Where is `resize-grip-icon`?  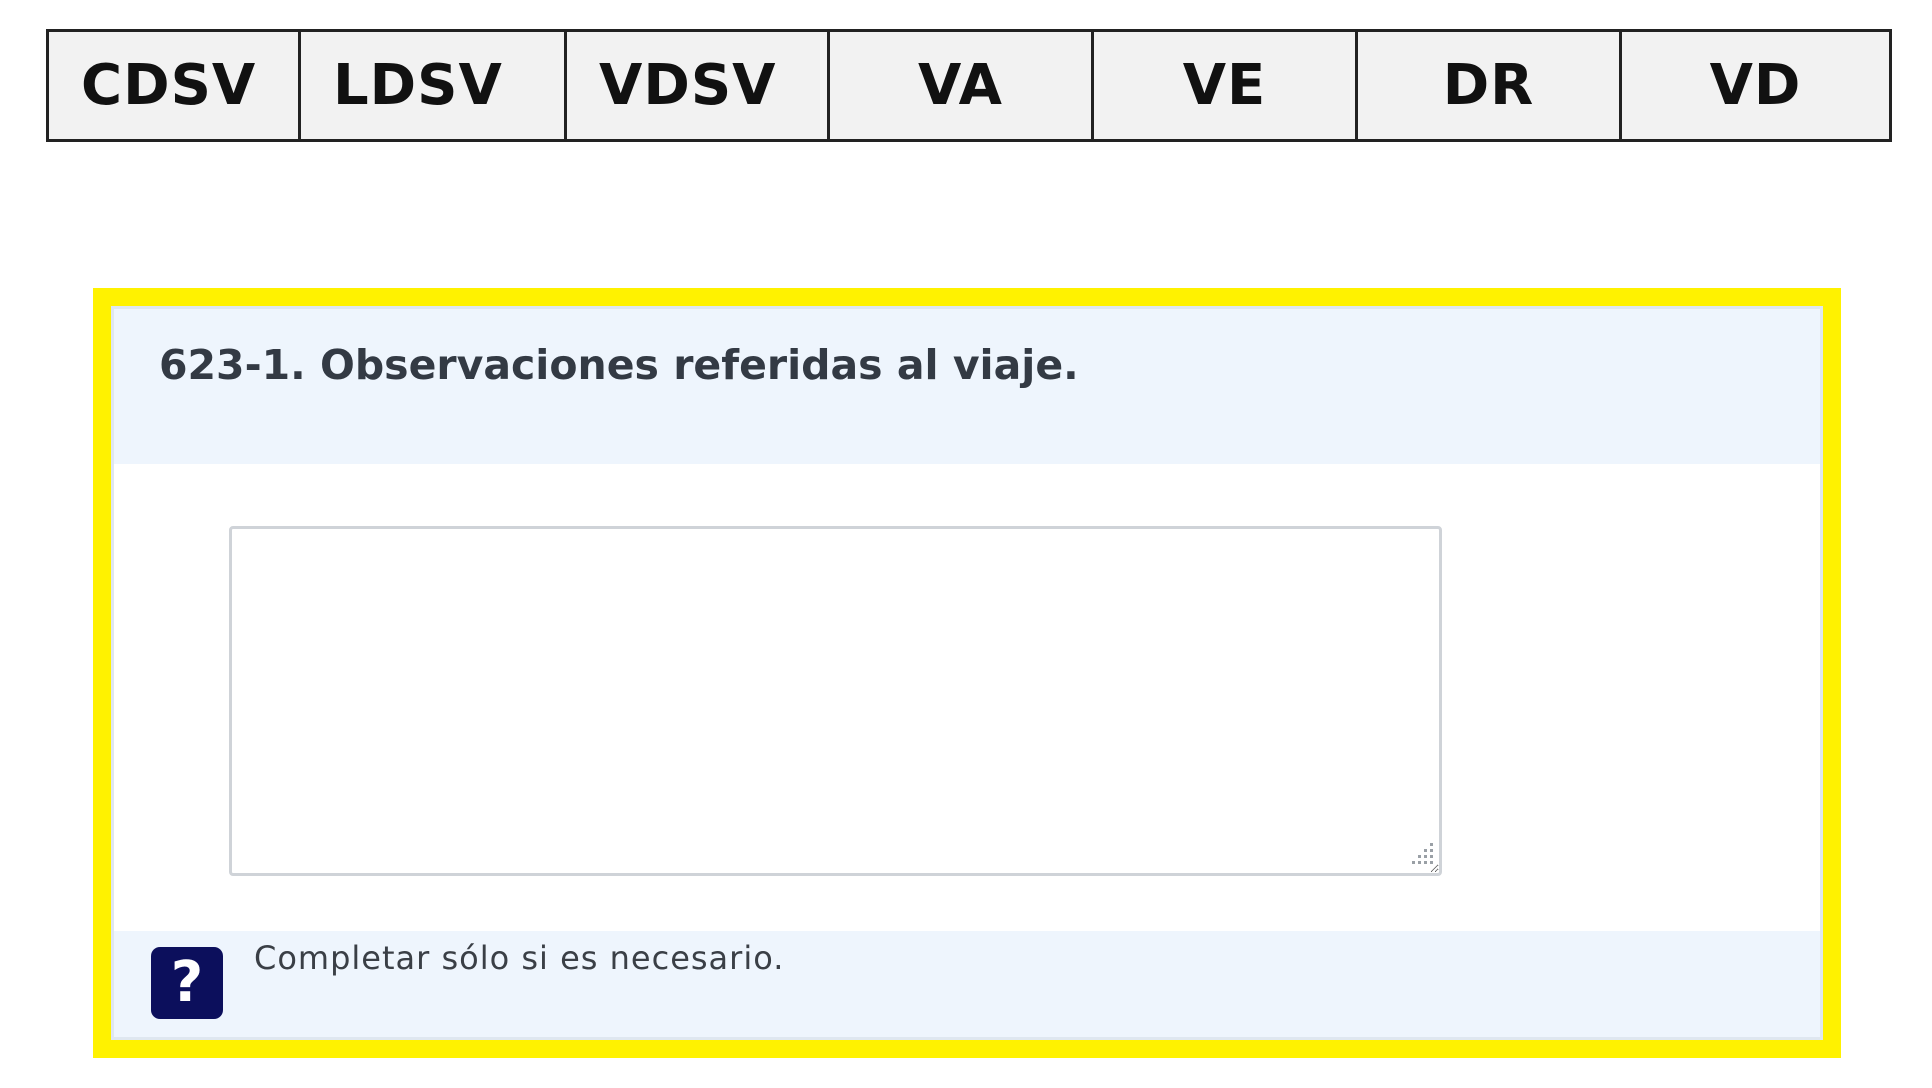
resize-grip-icon is located at coordinates (1421, 854).